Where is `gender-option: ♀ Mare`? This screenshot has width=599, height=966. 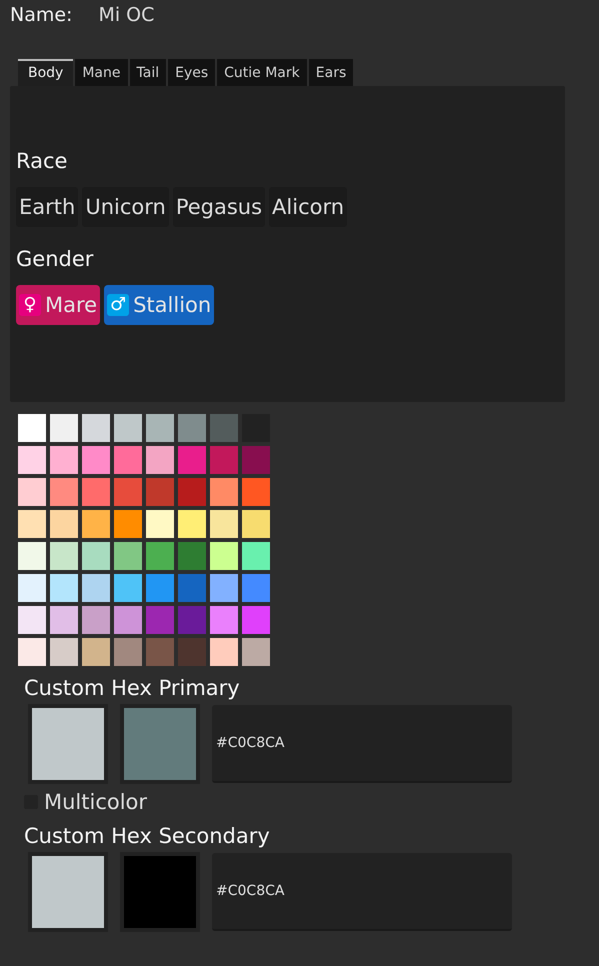 gender-option: ♀ Mare is located at coordinates (58, 305).